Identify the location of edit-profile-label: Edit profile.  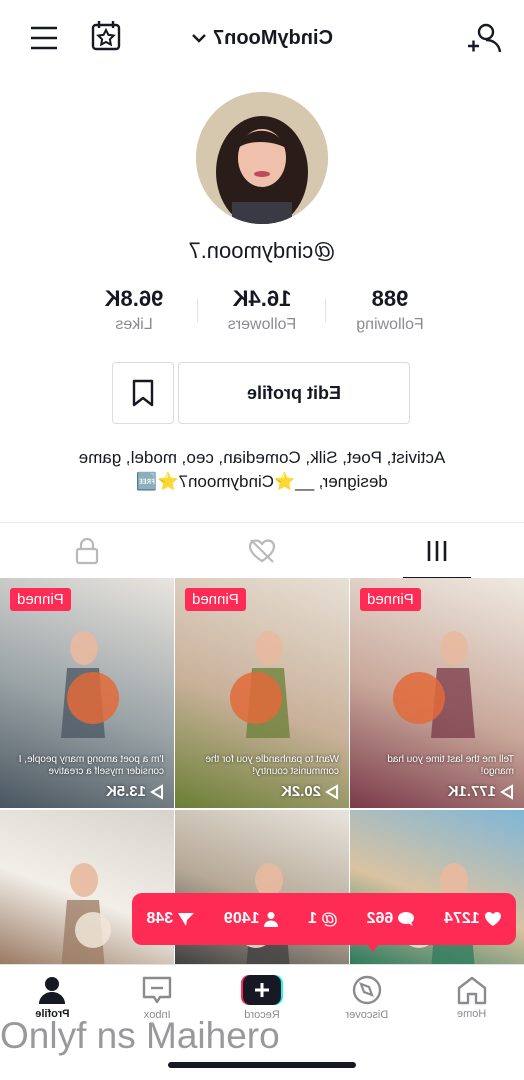
(294, 392).